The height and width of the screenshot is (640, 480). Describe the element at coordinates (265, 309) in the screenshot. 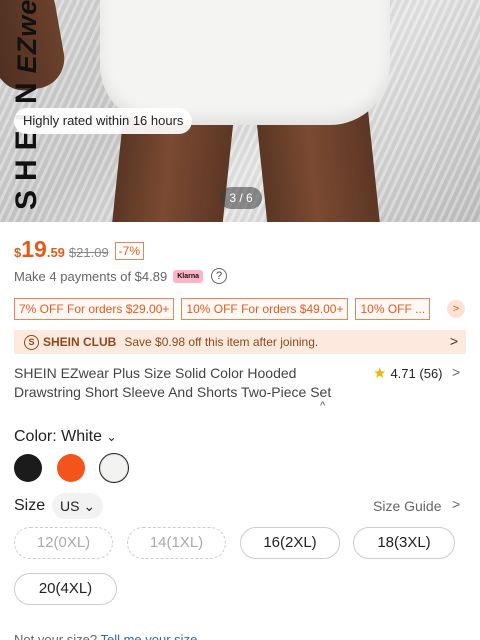

I see `coupon-chip: 10% OFF For orders $49.00+` at that location.